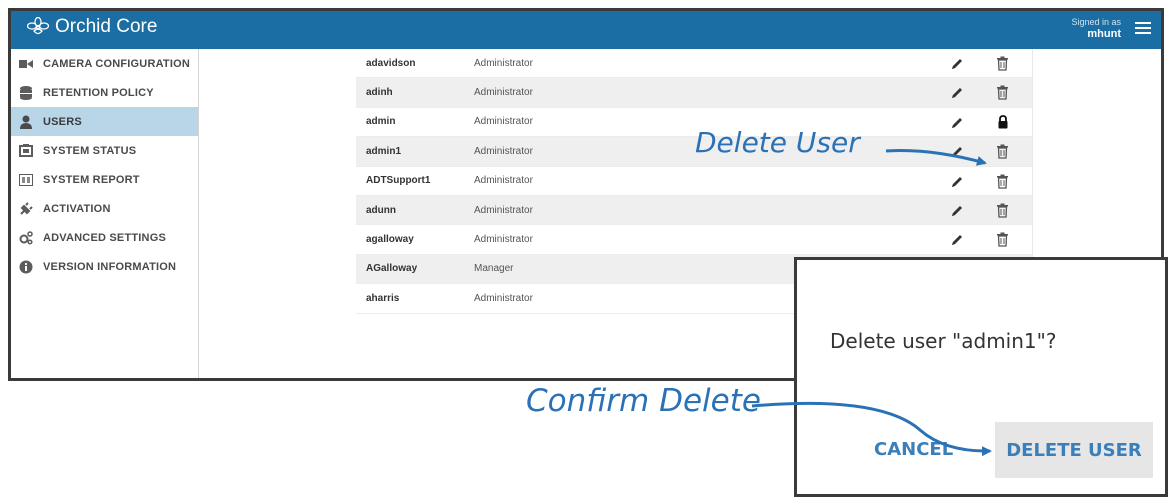  Describe the element at coordinates (694, 181) in the screenshot. I see `table-row: ADTSupport1 Administrator` at that location.